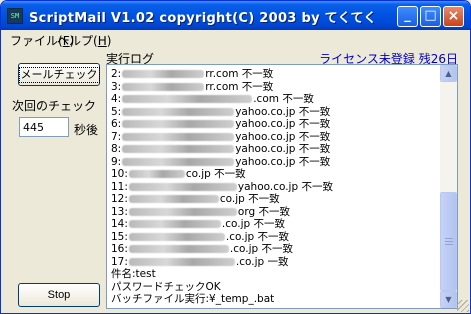  What do you see at coordinates (86, 130) in the screenshot?
I see `seconds-unit: 秒後` at bounding box center [86, 130].